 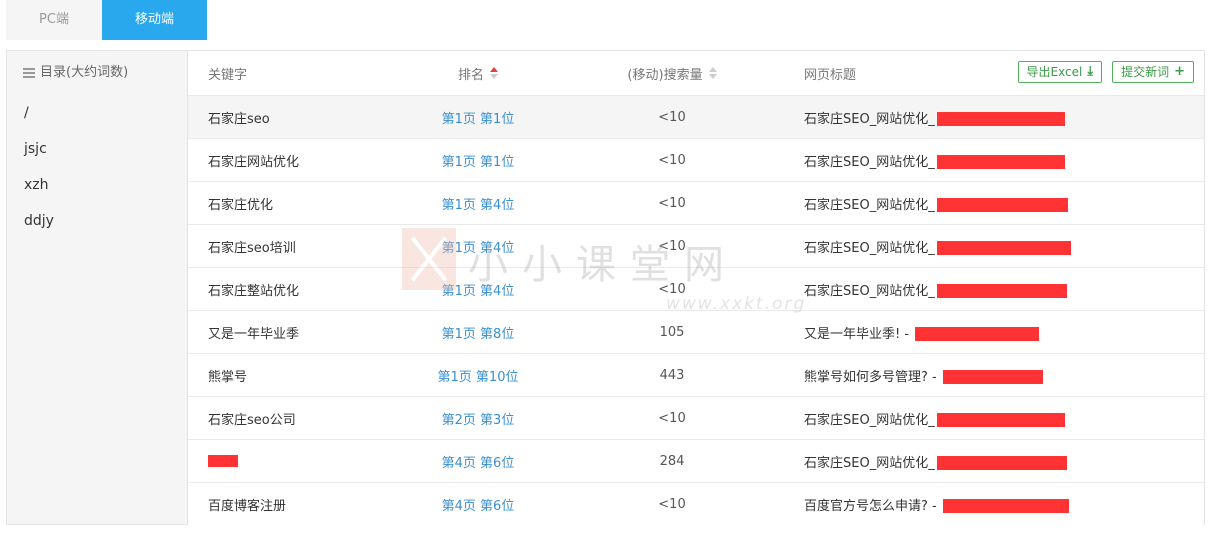 What do you see at coordinates (696, 116) in the screenshot?
I see `table-row: 石家庄seo 第1页 第1位 <10 石家庄SEO_网站优化_` at bounding box center [696, 116].